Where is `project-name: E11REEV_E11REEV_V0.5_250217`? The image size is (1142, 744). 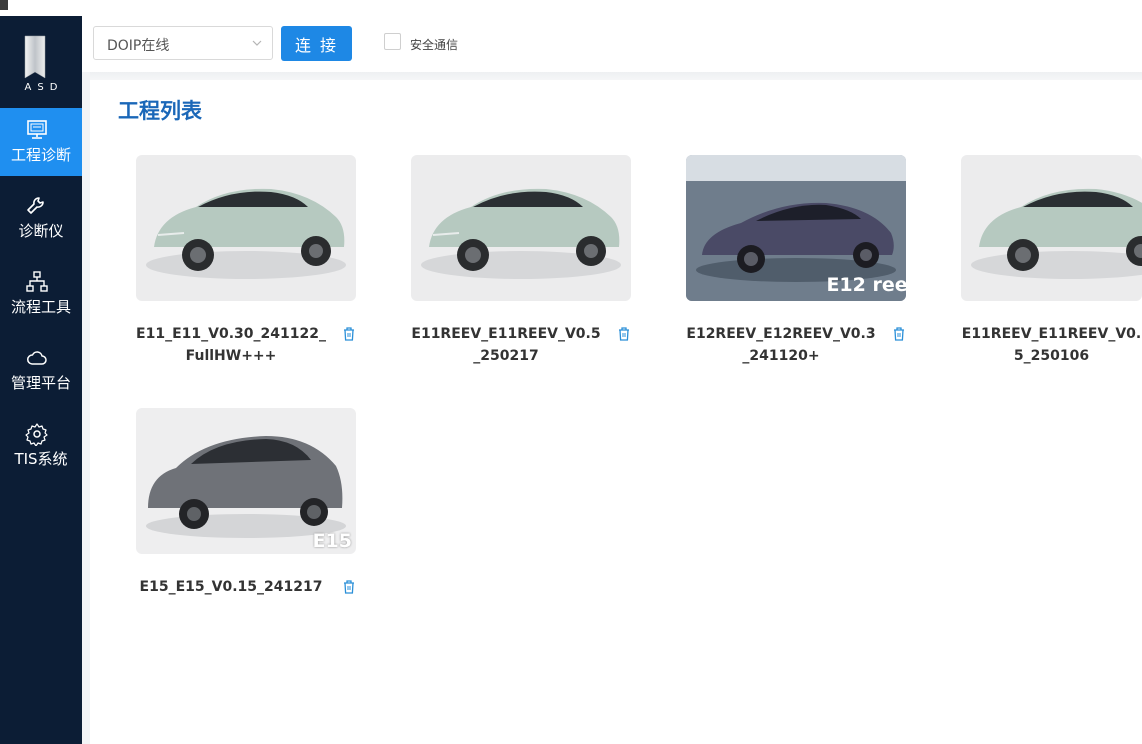 project-name: E11REEV_E11REEV_V0.5_250217 is located at coordinates (506, 345).